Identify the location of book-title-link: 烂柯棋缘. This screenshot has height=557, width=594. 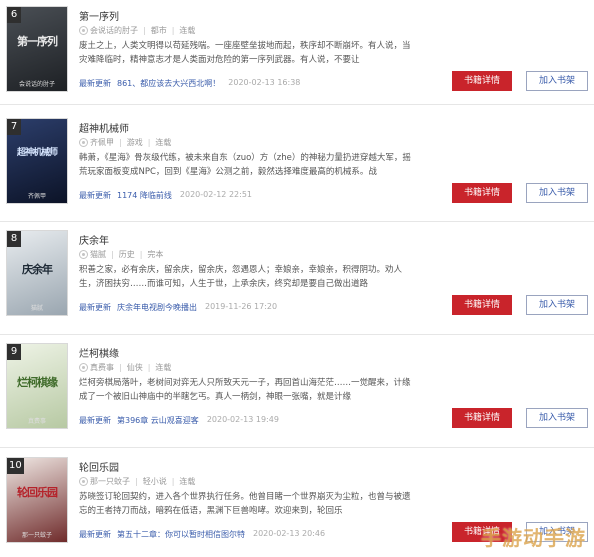
(99, 352).